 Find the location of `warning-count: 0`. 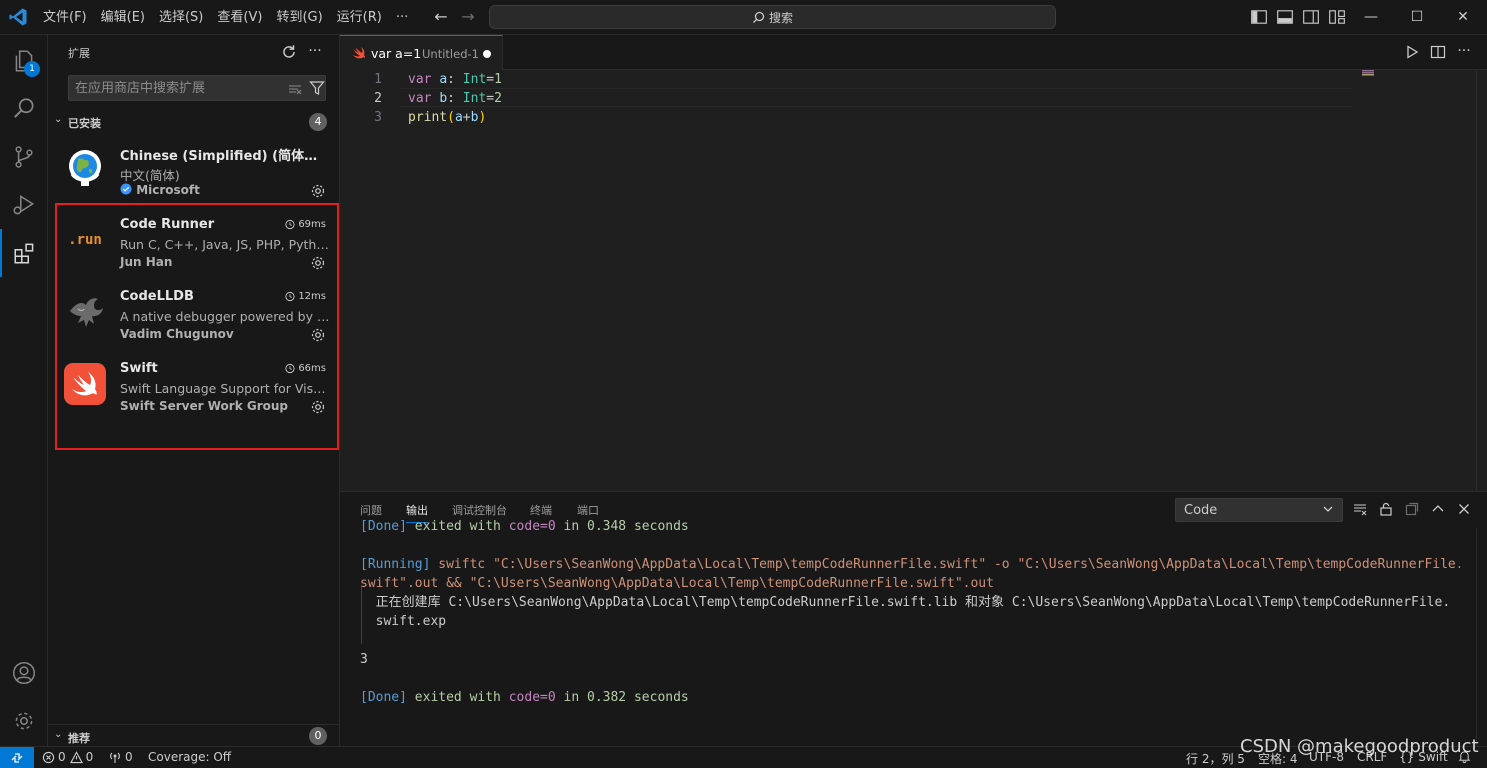

warning-count: 0 is located at coordinates (89, 757).